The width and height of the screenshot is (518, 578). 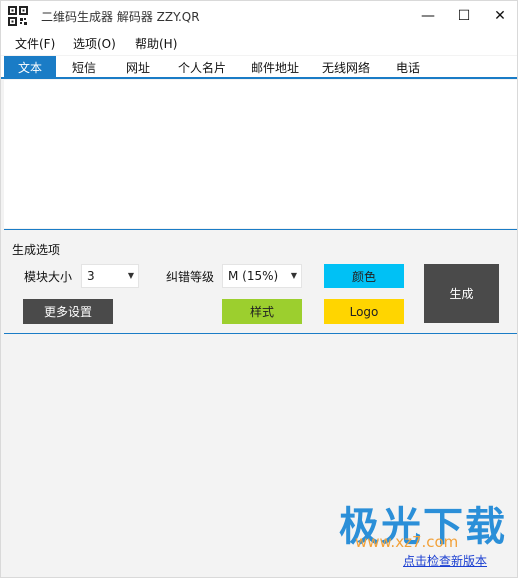 I want to click on more-settings-button: 更多设置, so click(x=68, y=311).